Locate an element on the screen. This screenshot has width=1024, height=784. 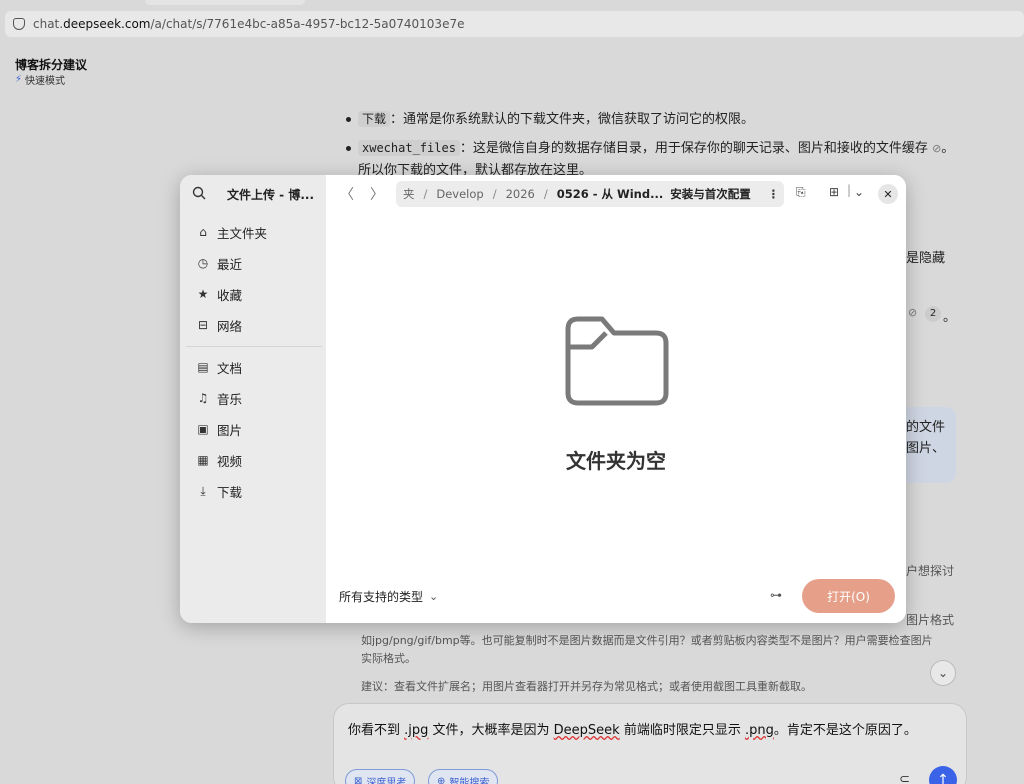
sidebar-item: ⌂ 主文件夹 is located at coordinates (231, 232).